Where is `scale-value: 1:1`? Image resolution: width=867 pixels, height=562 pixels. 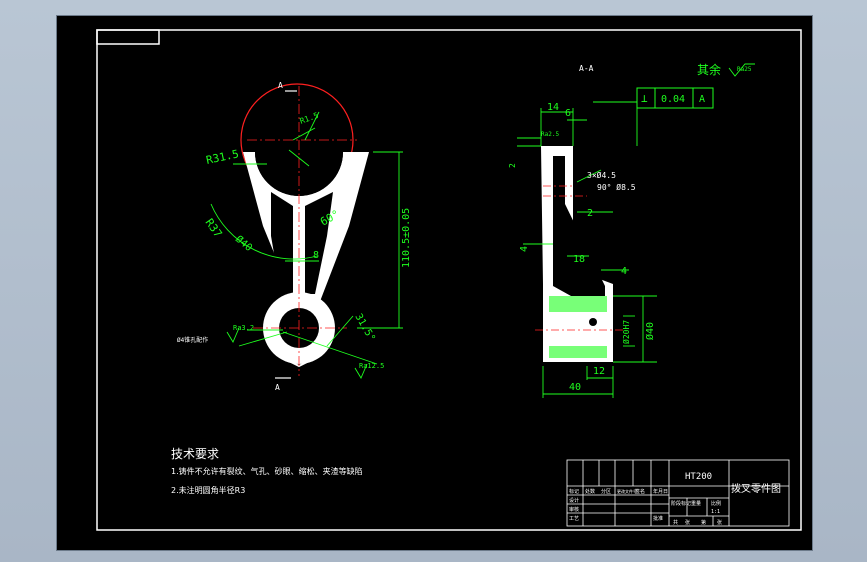 scale-value: 1:1 is located at coordinates (715, 512).